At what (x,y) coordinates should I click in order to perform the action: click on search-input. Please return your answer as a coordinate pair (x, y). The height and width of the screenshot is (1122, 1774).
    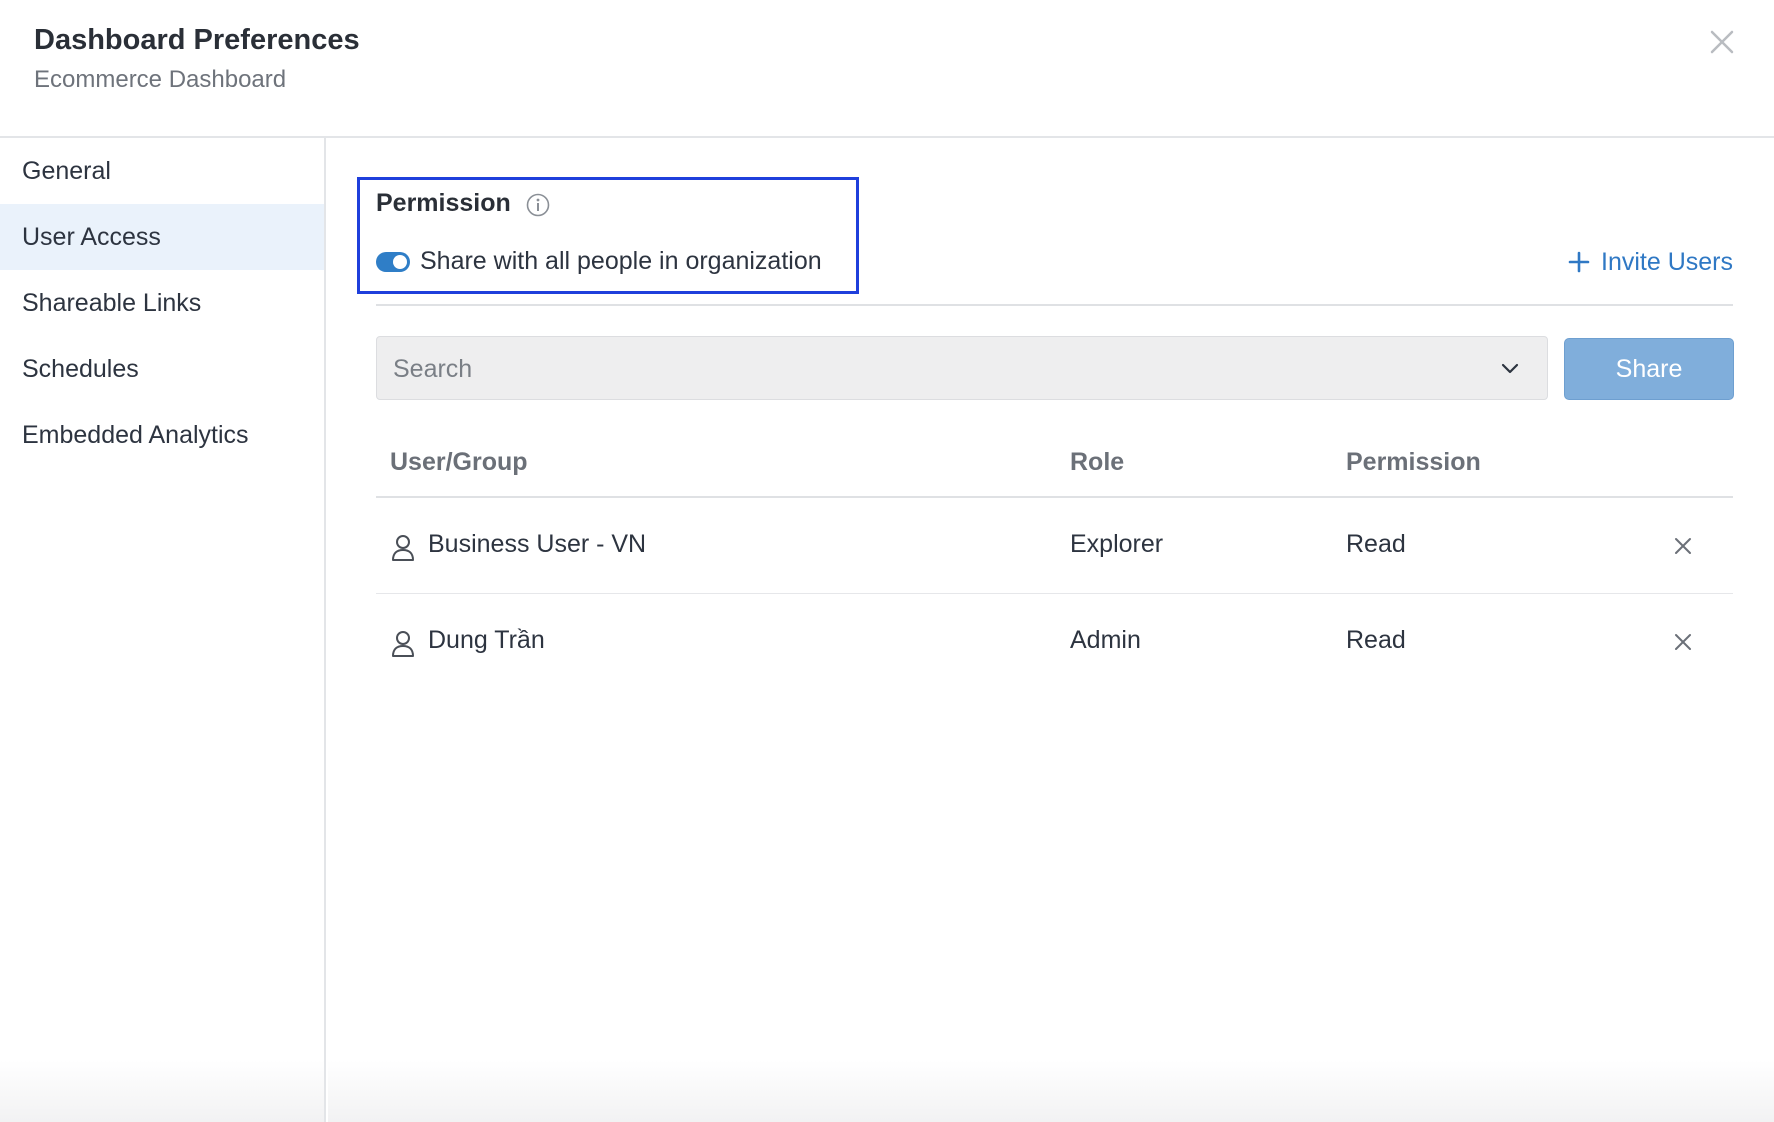
    Looking at the image, I should click on (933, 369).